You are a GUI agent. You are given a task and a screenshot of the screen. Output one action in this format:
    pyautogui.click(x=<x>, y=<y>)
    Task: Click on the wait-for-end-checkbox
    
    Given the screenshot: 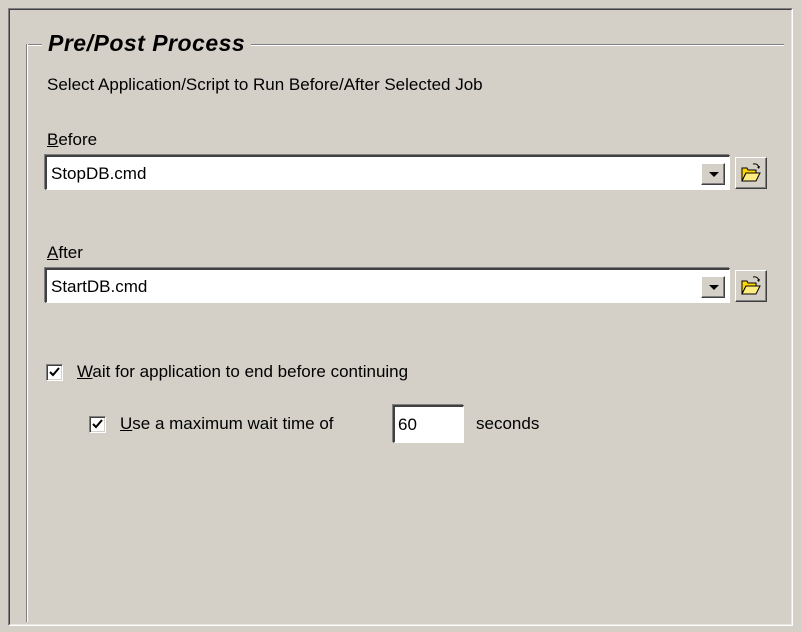 What is the action you would take?
    pyautogui.click(x=54, y=372)
    